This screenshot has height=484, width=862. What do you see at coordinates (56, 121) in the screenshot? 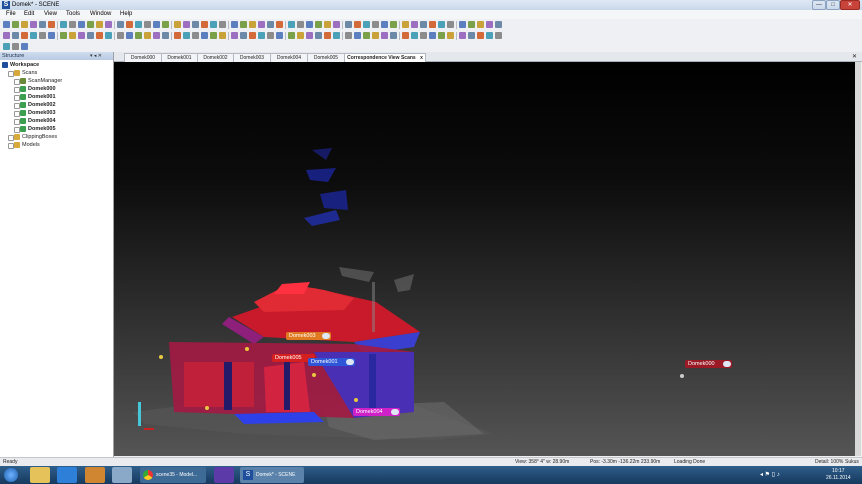
I see `tree-item: Domek004` at bounding box center [56, 121].